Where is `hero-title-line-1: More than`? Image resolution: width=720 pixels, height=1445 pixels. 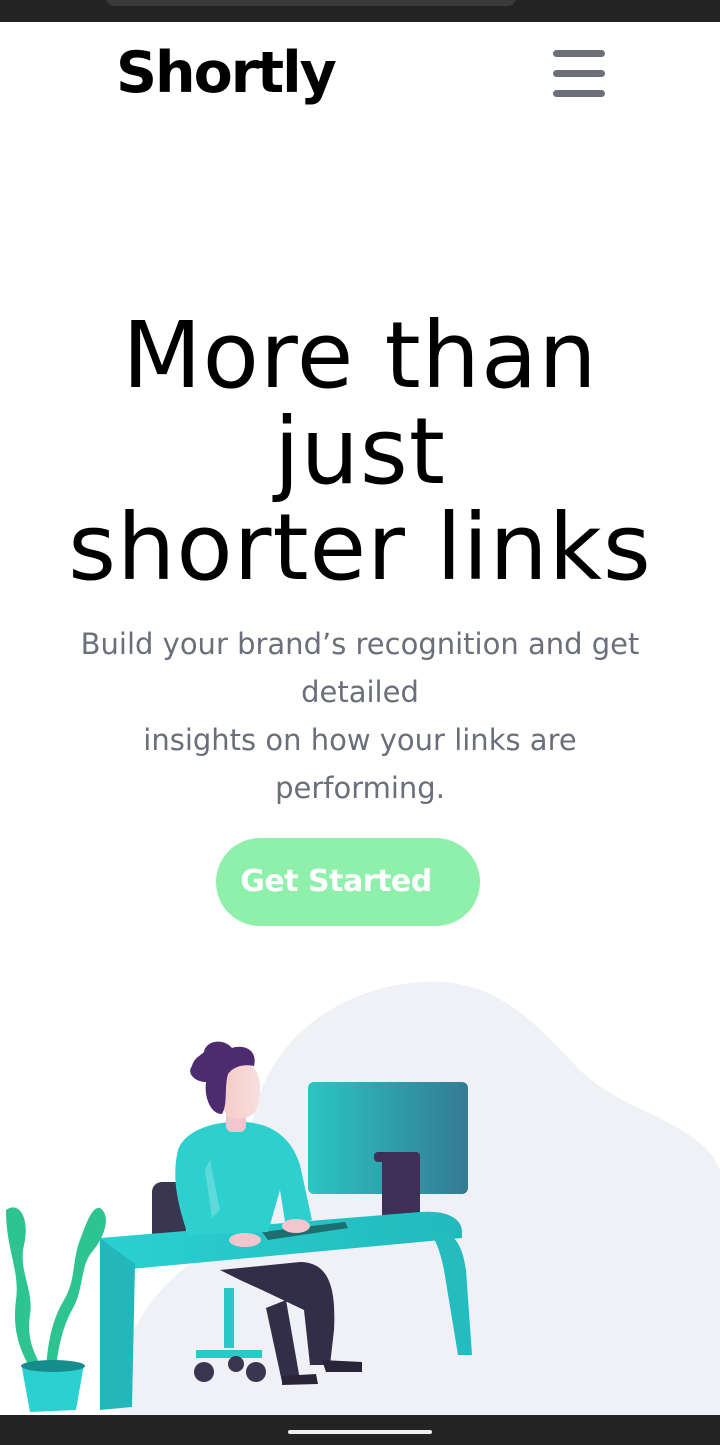 hero-title-line-1: More than is located at coordinates (360, 355).